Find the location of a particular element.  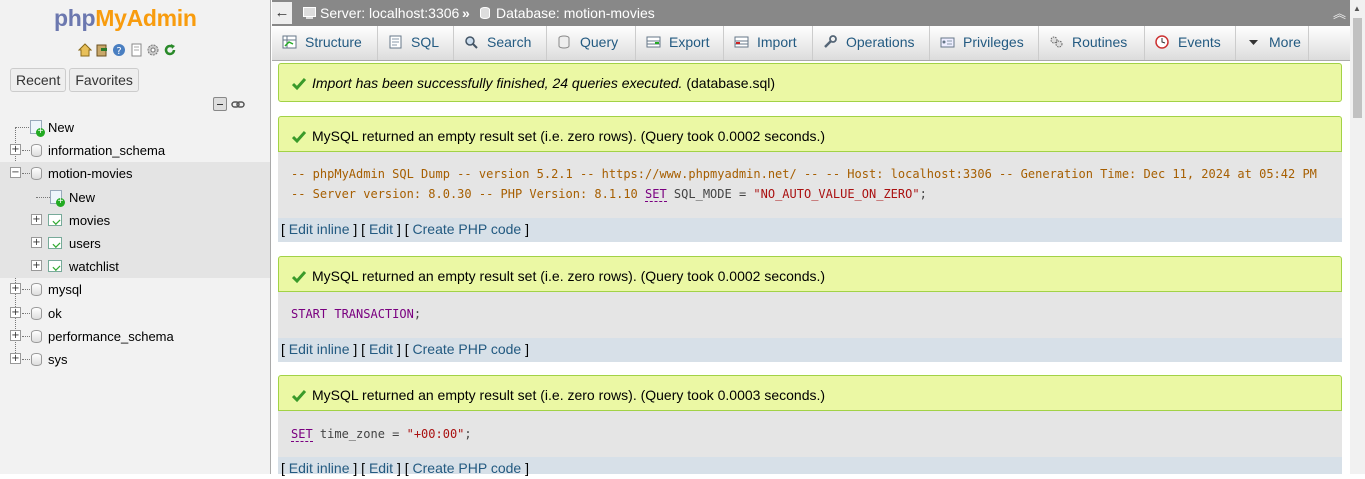

bracket: ] is located at coordinates (525, 349).